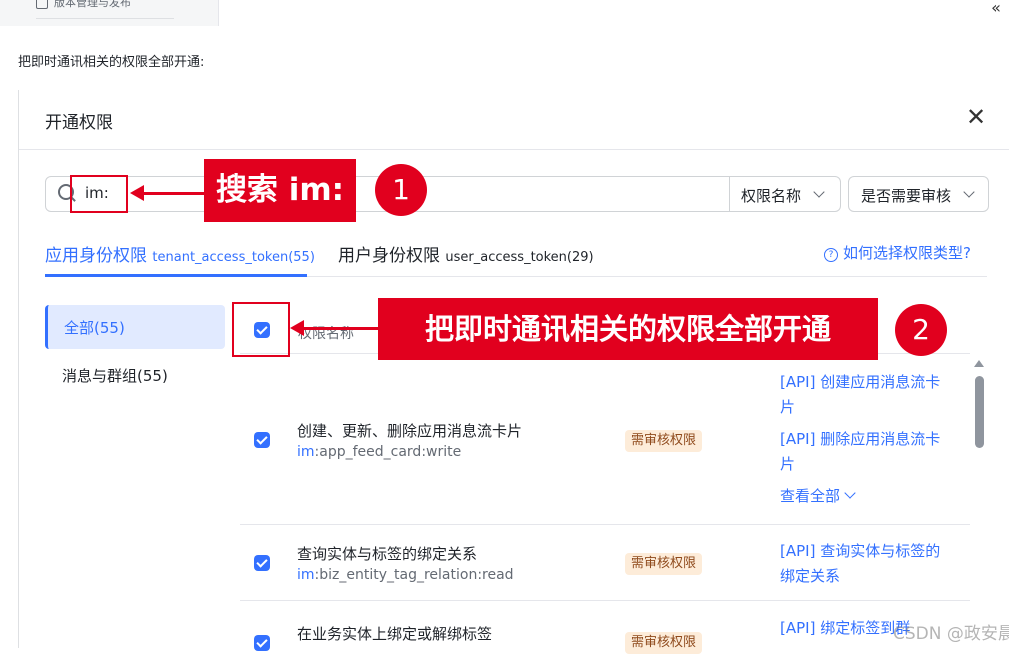 This screenshot has width=1009, height=654. I want to click on annotation-step2-badge: 2, so click(921, 330).